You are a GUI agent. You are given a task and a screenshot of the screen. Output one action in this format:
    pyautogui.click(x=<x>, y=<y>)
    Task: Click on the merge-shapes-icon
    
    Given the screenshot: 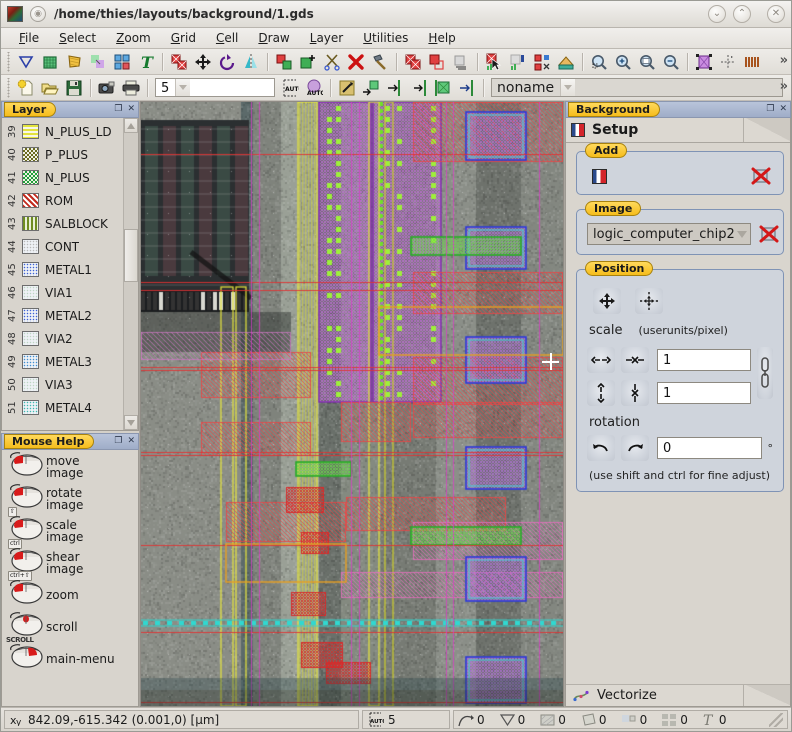 What is the action you would take?
    pyautogui.click(x=98, y=62)
    